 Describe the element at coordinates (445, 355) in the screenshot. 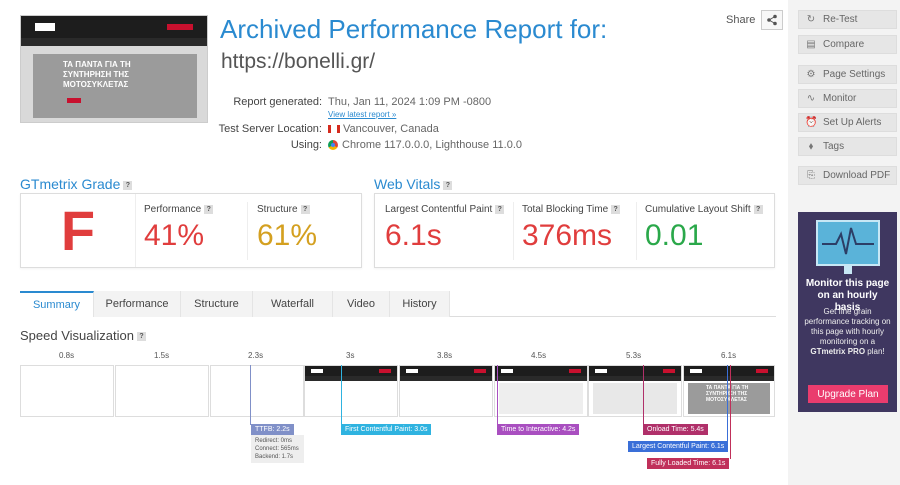

I see `time-tick: 3.8s` at that location.